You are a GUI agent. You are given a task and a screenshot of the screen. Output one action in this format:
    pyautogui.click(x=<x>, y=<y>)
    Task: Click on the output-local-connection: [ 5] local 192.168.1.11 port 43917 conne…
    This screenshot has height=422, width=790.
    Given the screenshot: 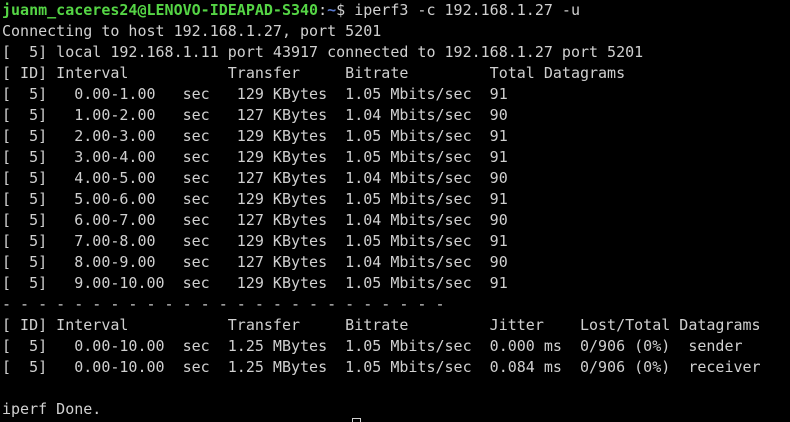 What is the action you would take?
    pyautogui.click(x=323, y=52)
    